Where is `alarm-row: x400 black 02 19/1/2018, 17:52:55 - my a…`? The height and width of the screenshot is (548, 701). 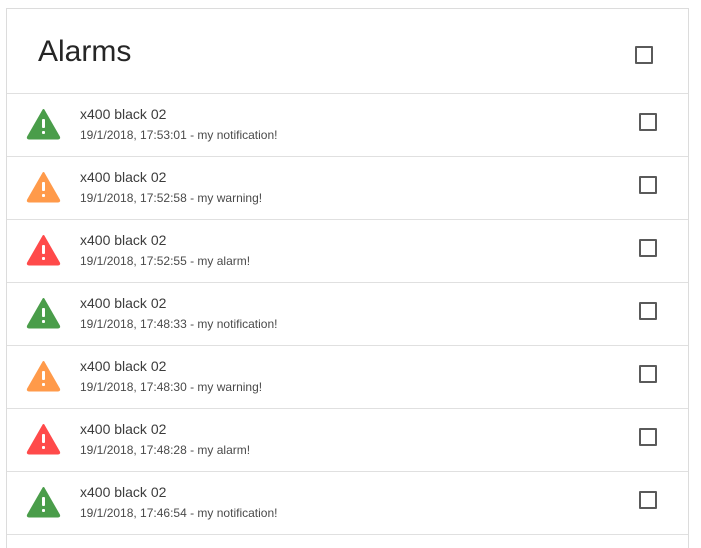
alarm-row: x400 black 02 19/1/2018, 17:52:55 - my a… is located at coordinates (347, 251).